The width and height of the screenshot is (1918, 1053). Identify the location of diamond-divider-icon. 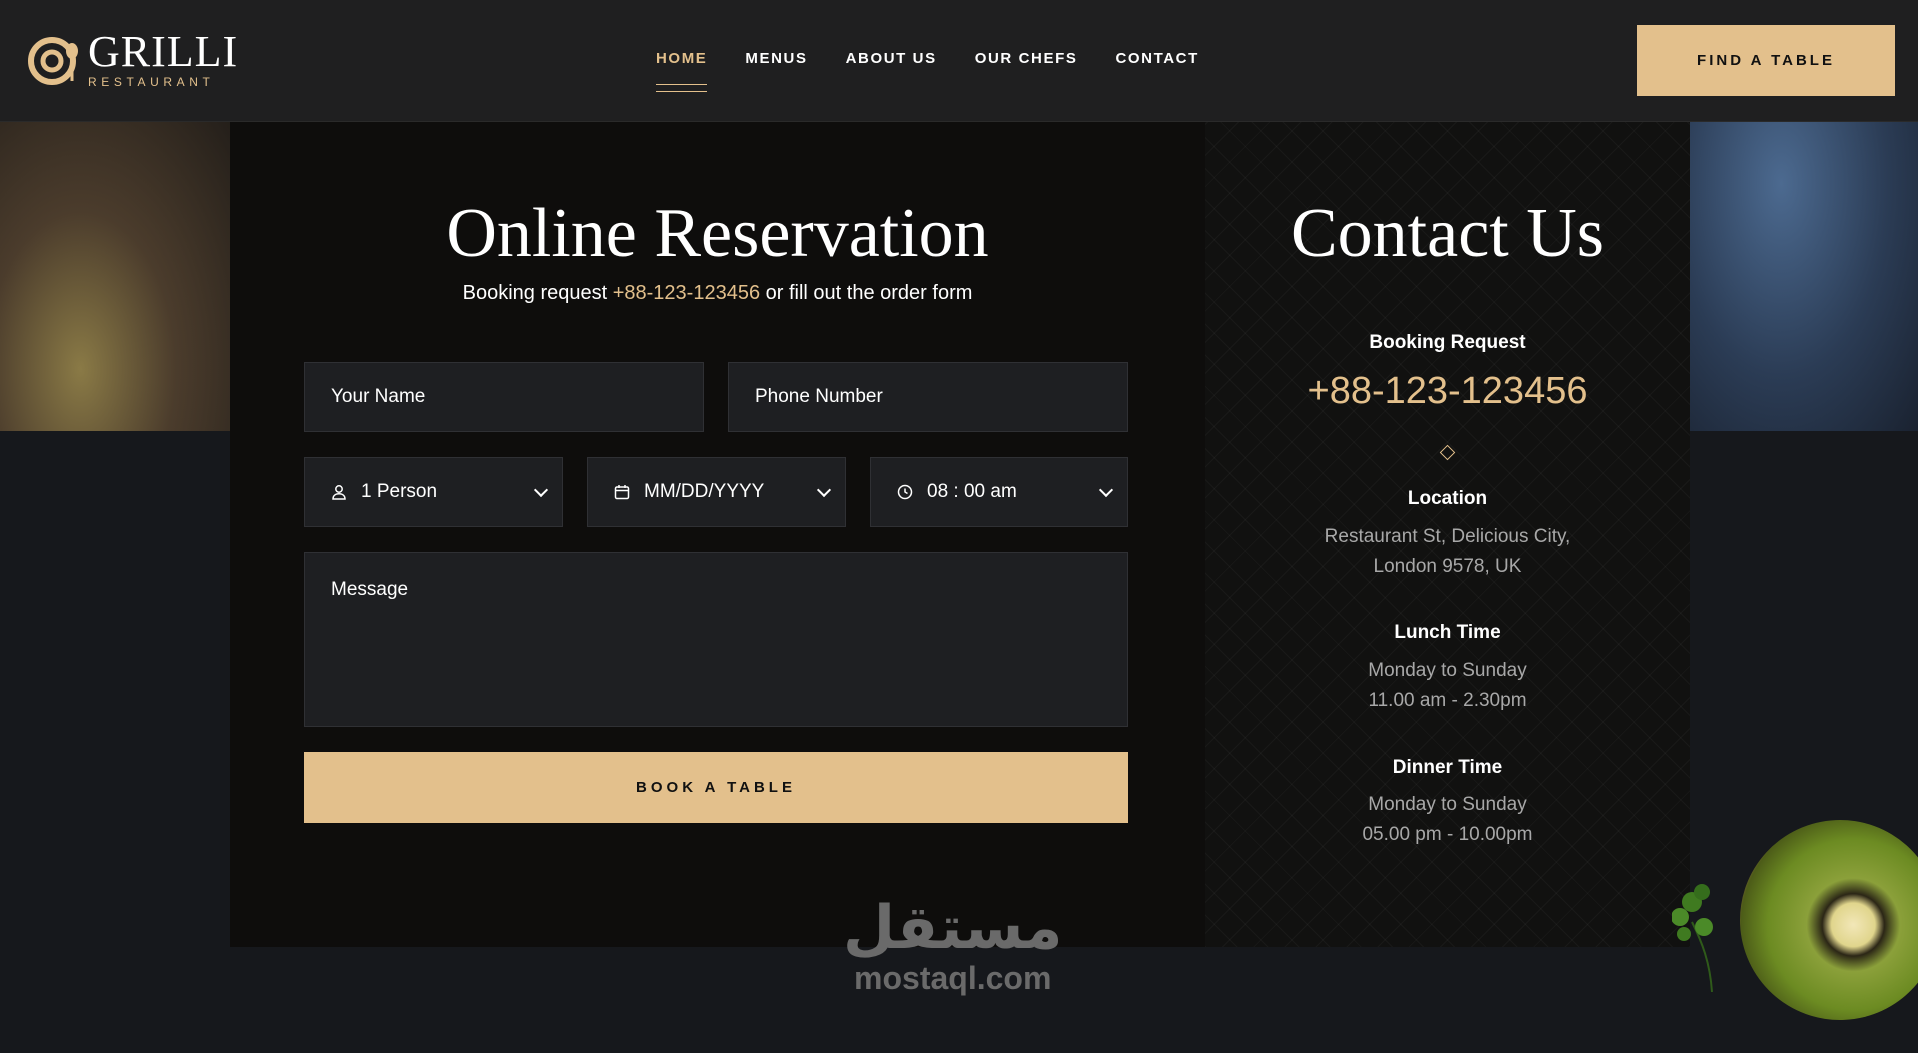
(1447, 452).